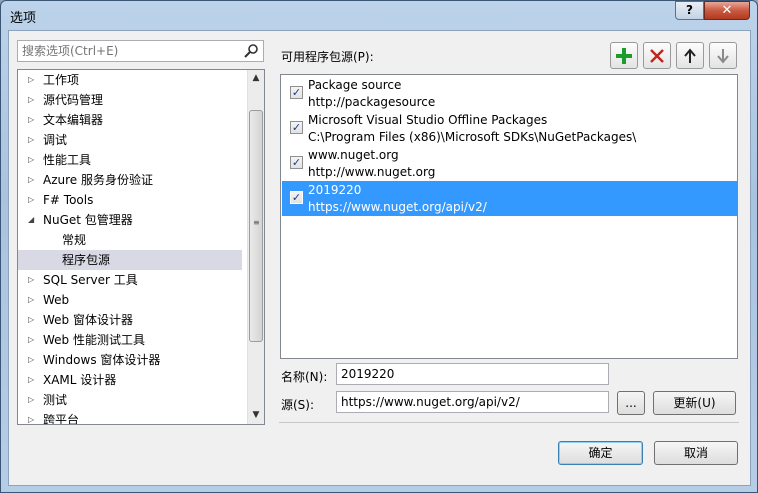  Describe the element at coordinates (353, 155) in the screenshot. I see `source-name: www.nuget.org` at that location.